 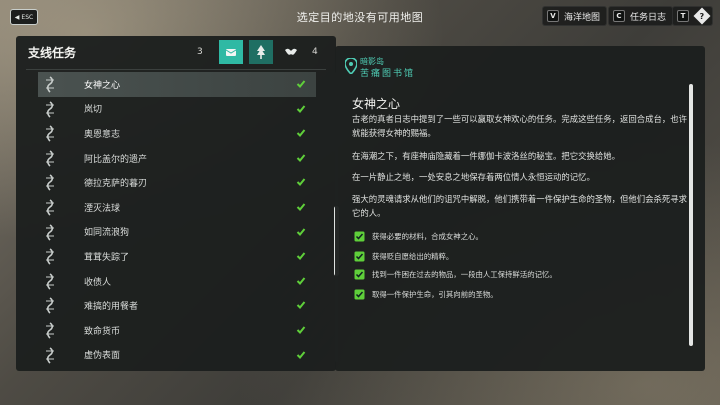 I want to click on side-quest-title: 支线任务, so click(x=52, y=53).